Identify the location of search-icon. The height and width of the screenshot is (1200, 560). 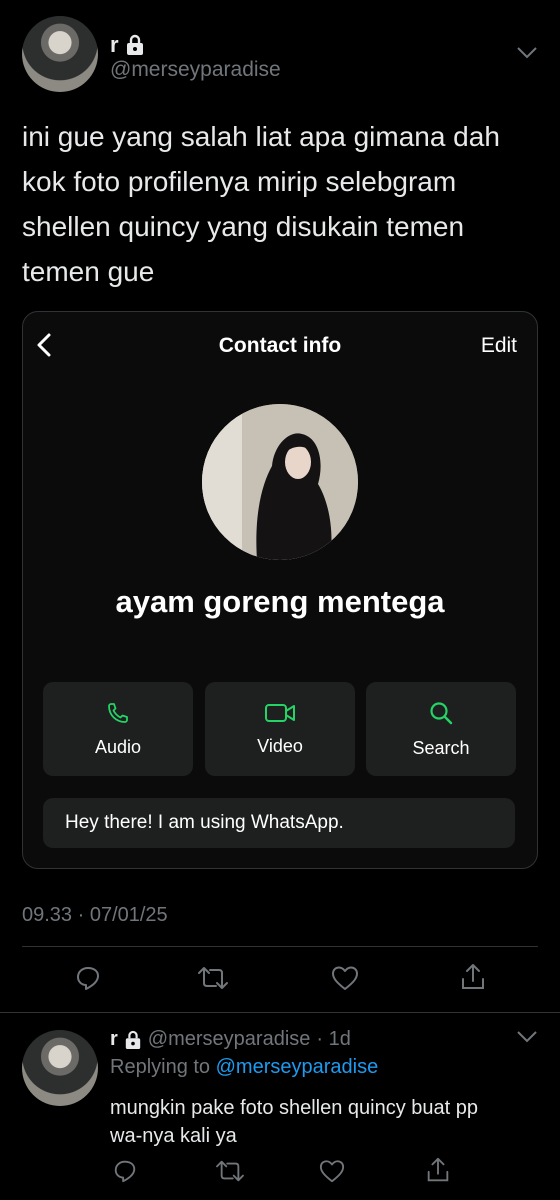
(441, 712).